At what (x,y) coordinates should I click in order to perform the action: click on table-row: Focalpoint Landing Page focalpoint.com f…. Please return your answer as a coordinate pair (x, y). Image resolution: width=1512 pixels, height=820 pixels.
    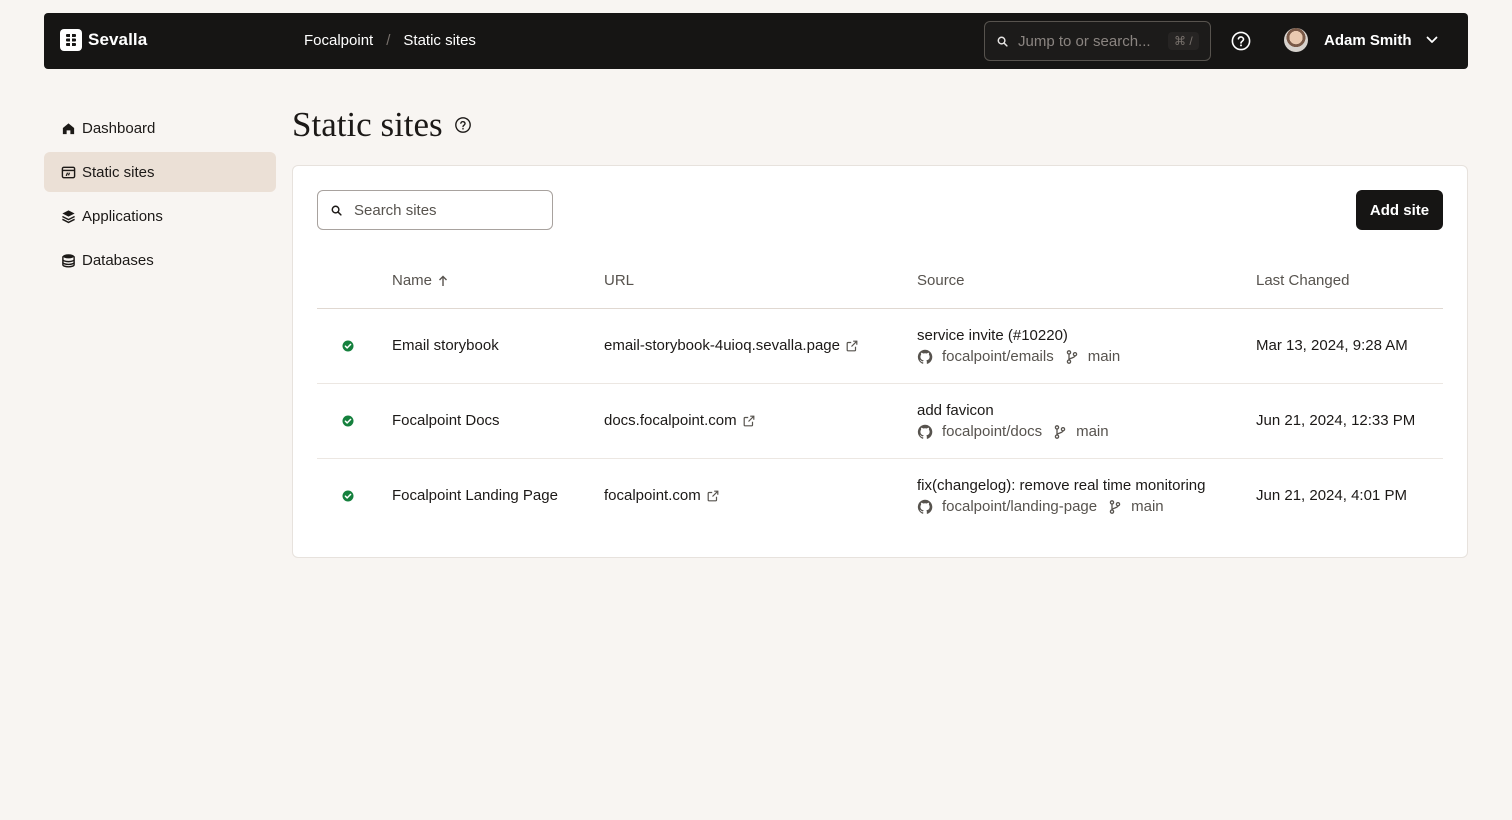
    Looking at the image, I should click on (880, 496).